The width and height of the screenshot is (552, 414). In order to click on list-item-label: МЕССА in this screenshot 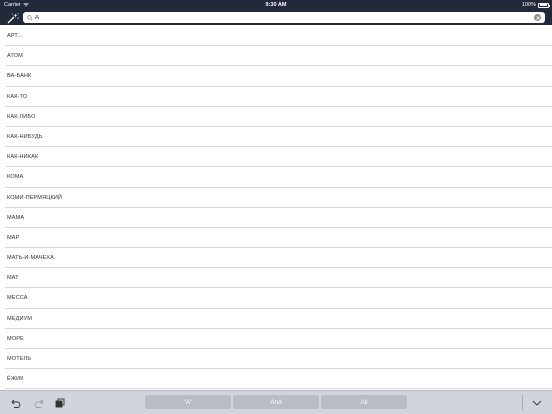, I will do `click(17, 298)`.